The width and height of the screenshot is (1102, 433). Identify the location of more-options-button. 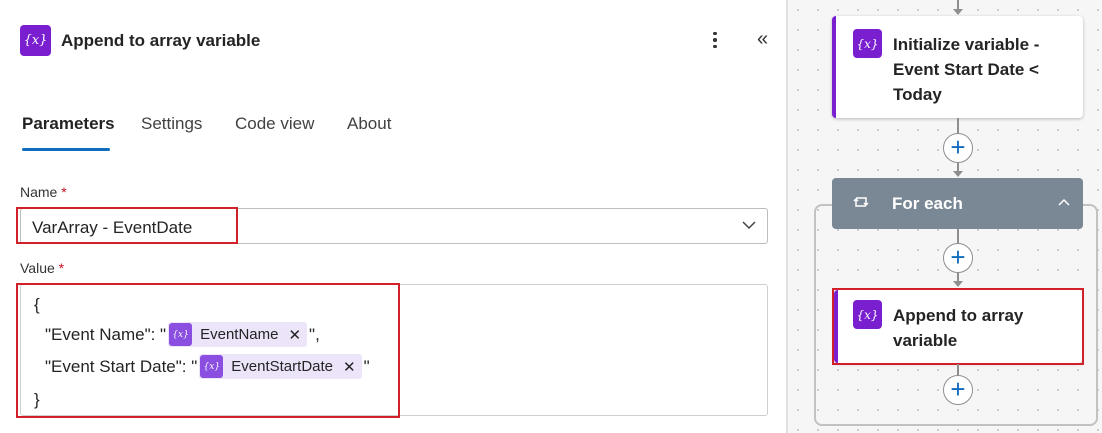
(715, 40).